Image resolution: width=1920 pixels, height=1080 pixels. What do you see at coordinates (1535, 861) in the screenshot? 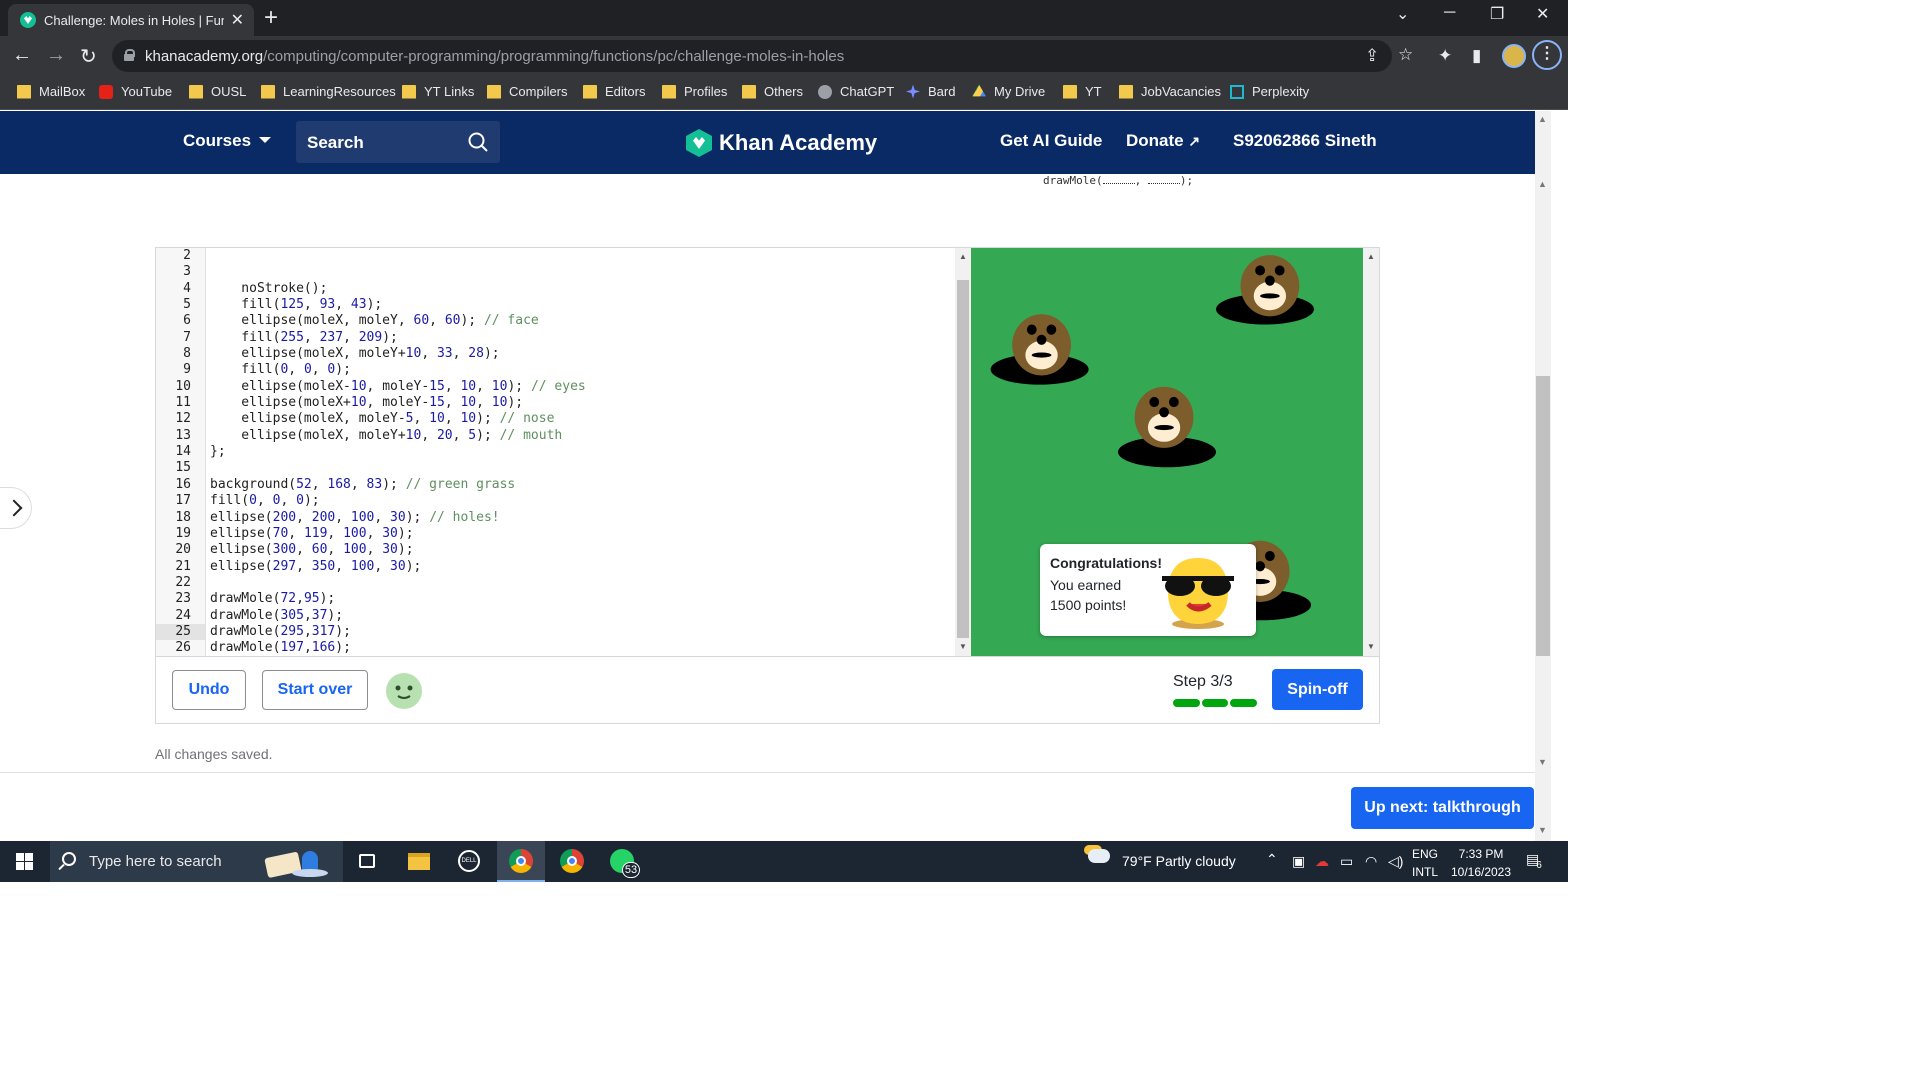
I see `notifications-icon: ▤6` at bounding box center [1535, 861].